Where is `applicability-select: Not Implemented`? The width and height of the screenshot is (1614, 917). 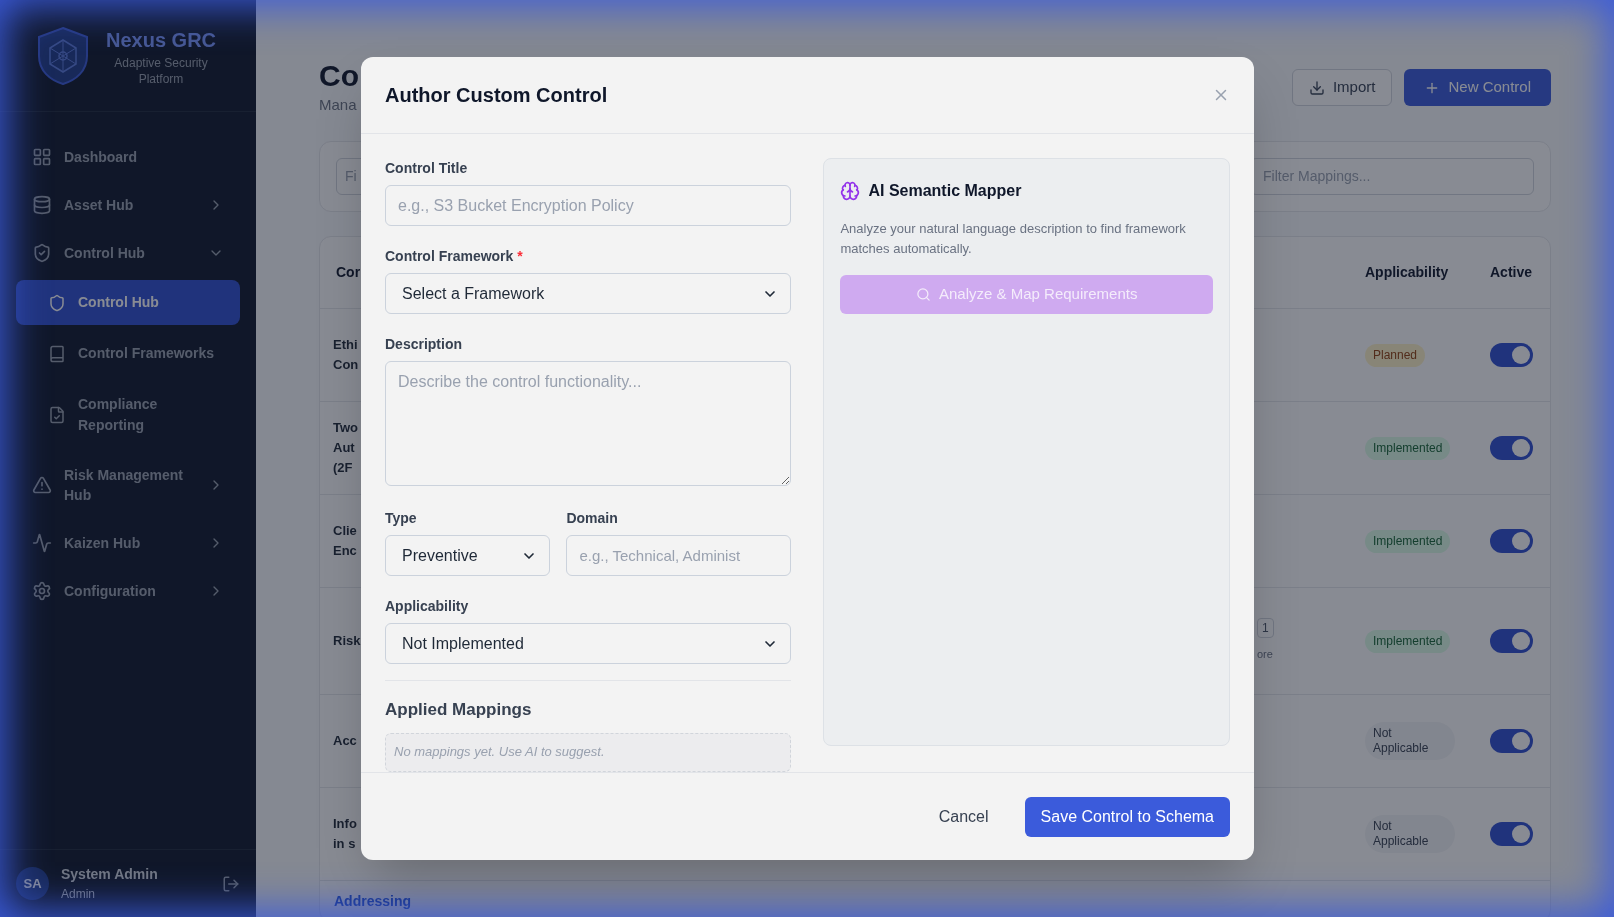 applicability-select: Not Implemented is located at coordinates (588, 643).